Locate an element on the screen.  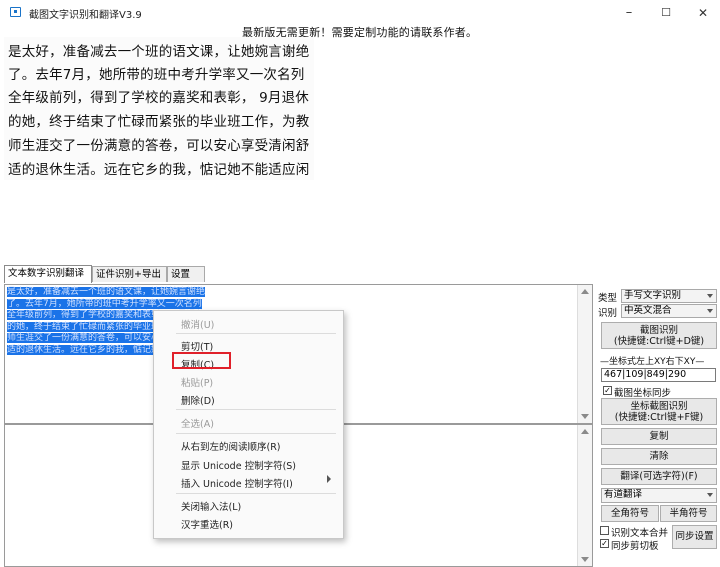
merge-text-checkbox is located at coordinates (604, 530).